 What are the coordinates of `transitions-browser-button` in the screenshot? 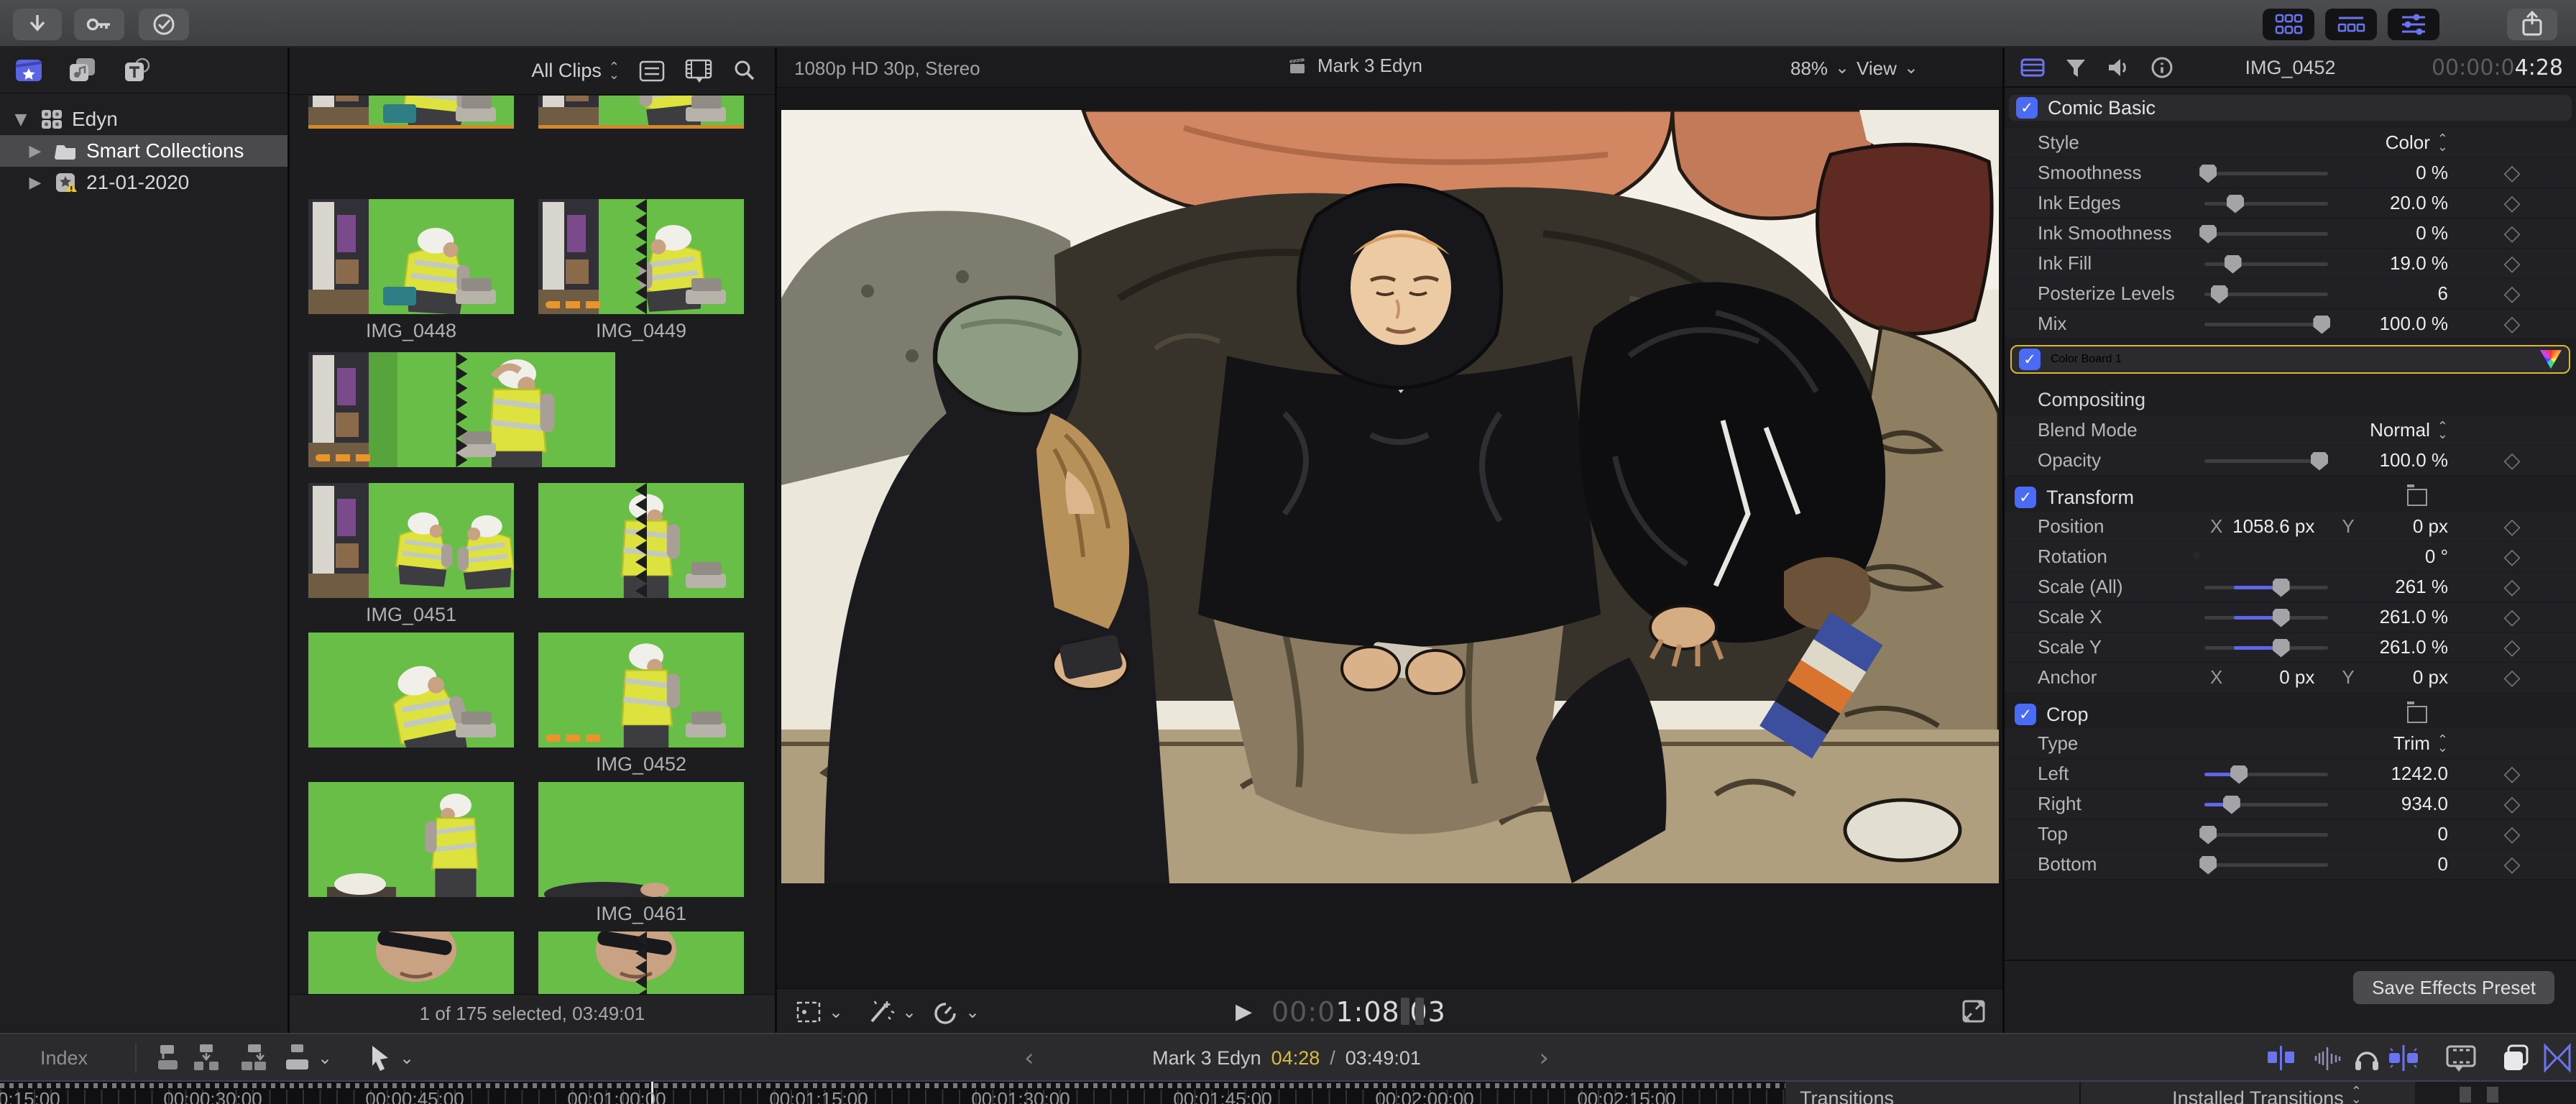 It's located at (2557, 1058).